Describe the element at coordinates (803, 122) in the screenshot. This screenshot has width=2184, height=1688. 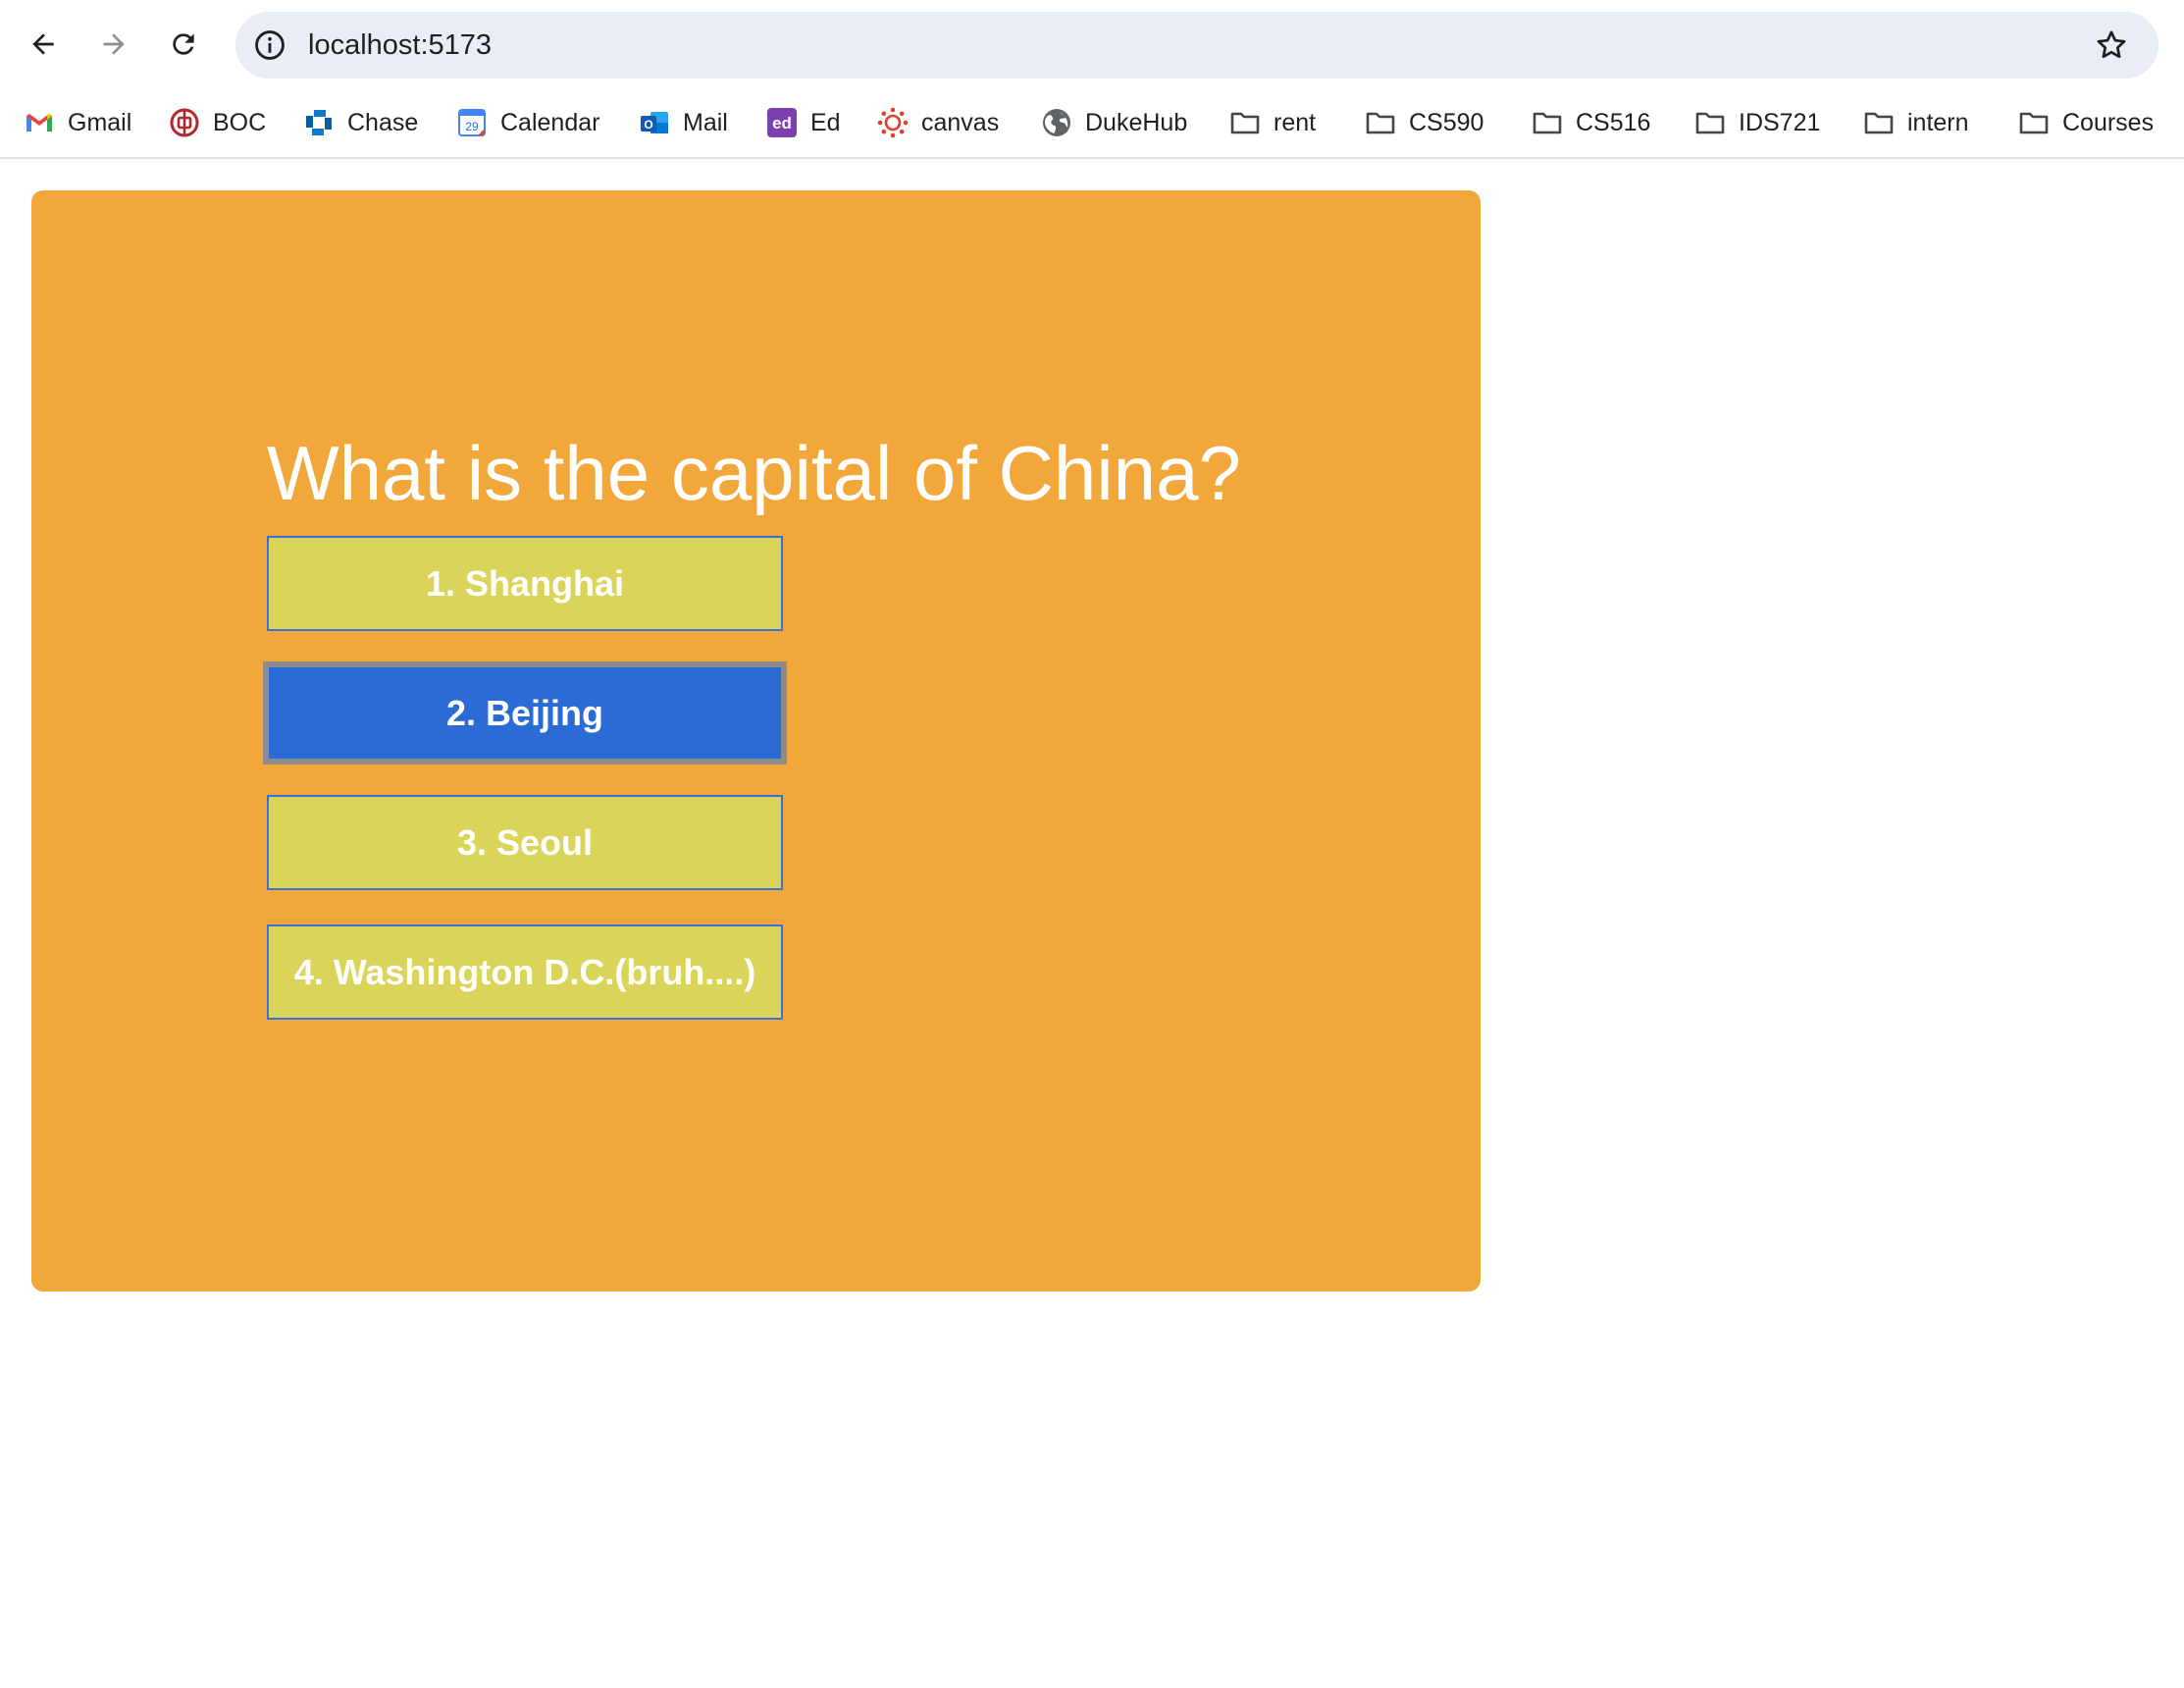
I see `bookmark-ed: ed Ed` at that location.